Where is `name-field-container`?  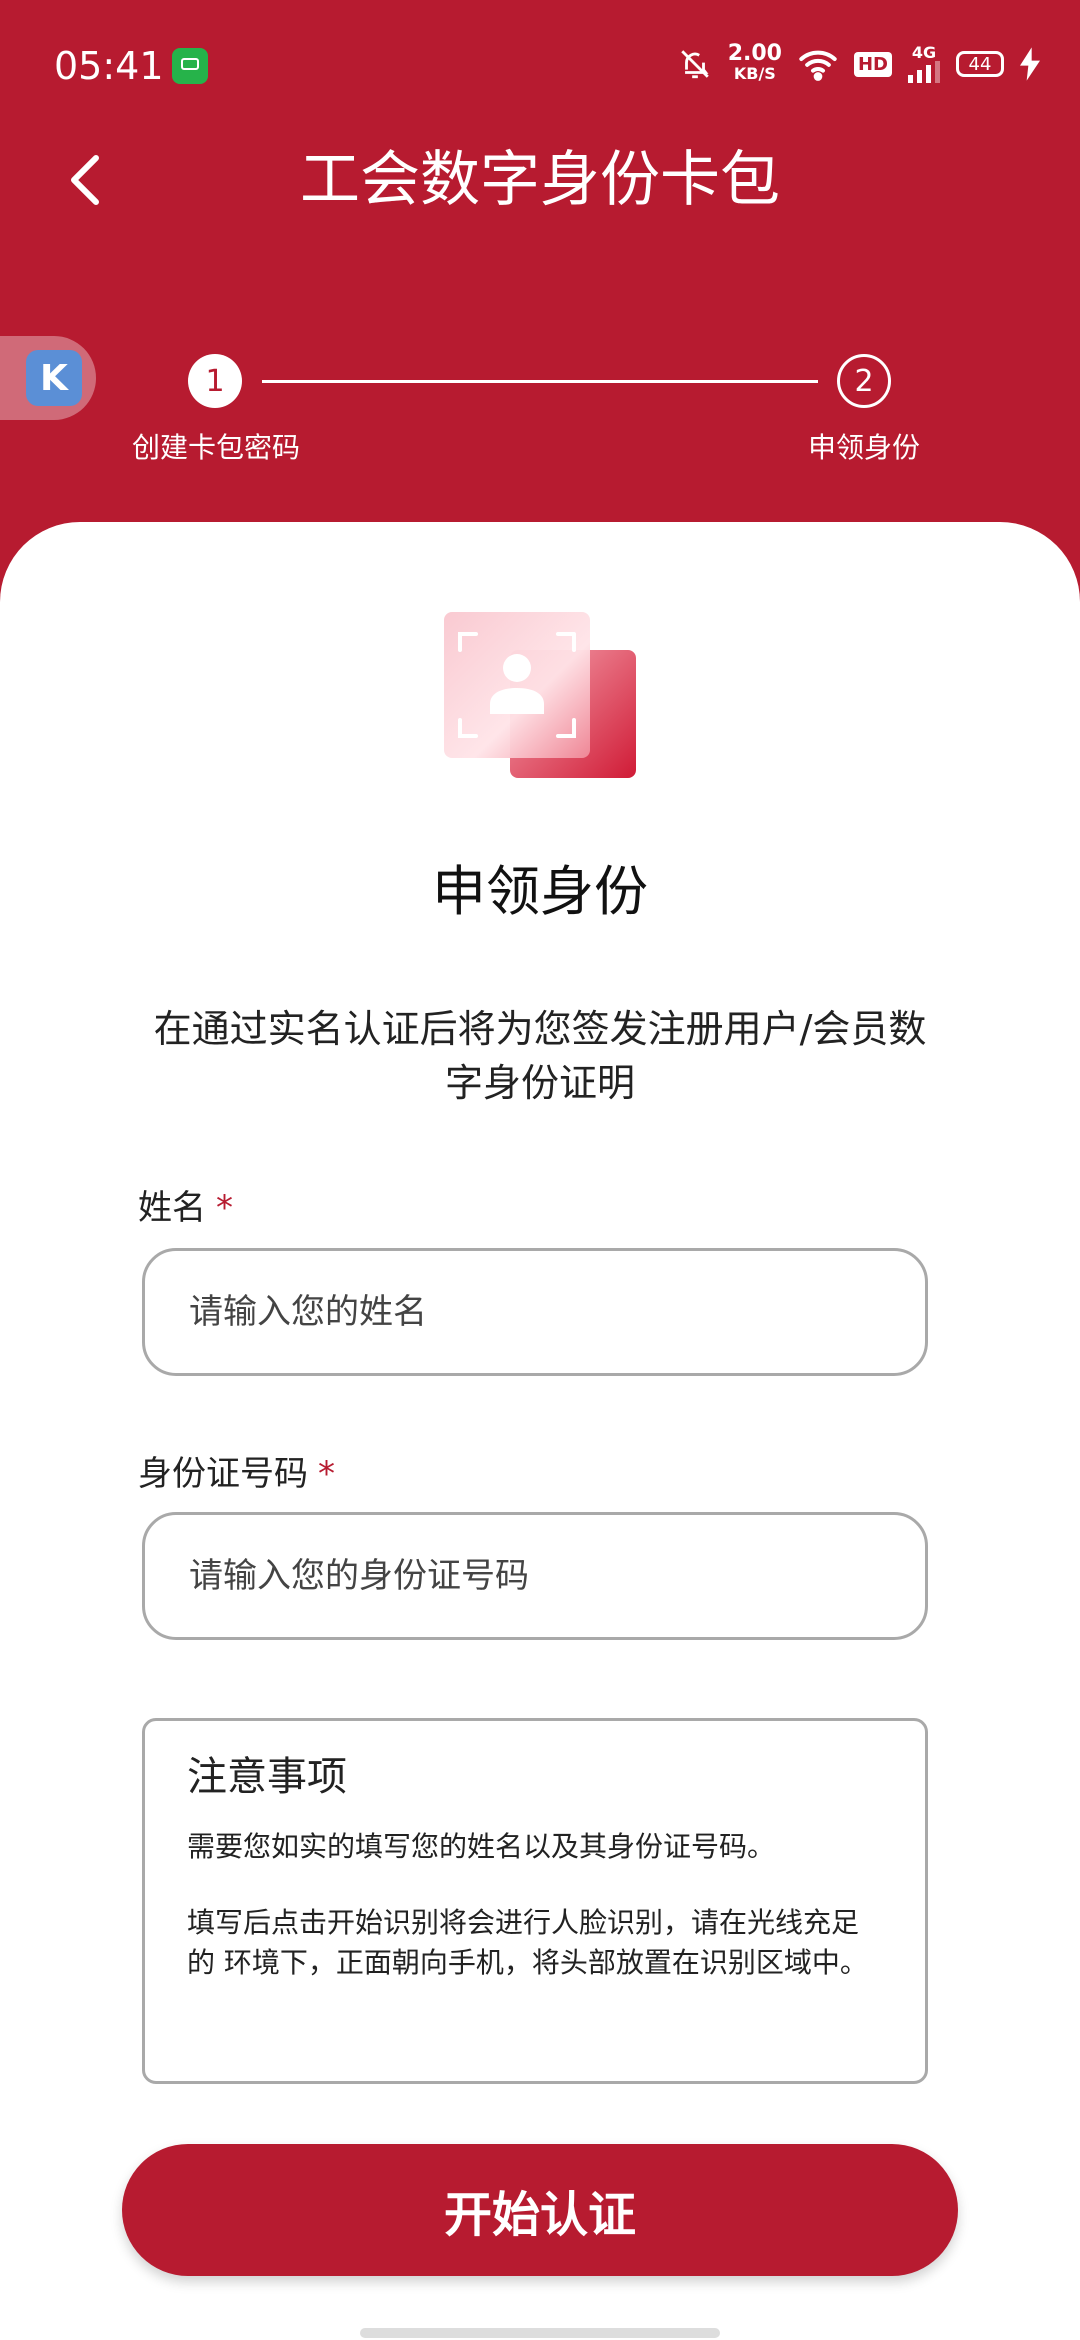
name-field-container is located at coordinates (535, 1312).